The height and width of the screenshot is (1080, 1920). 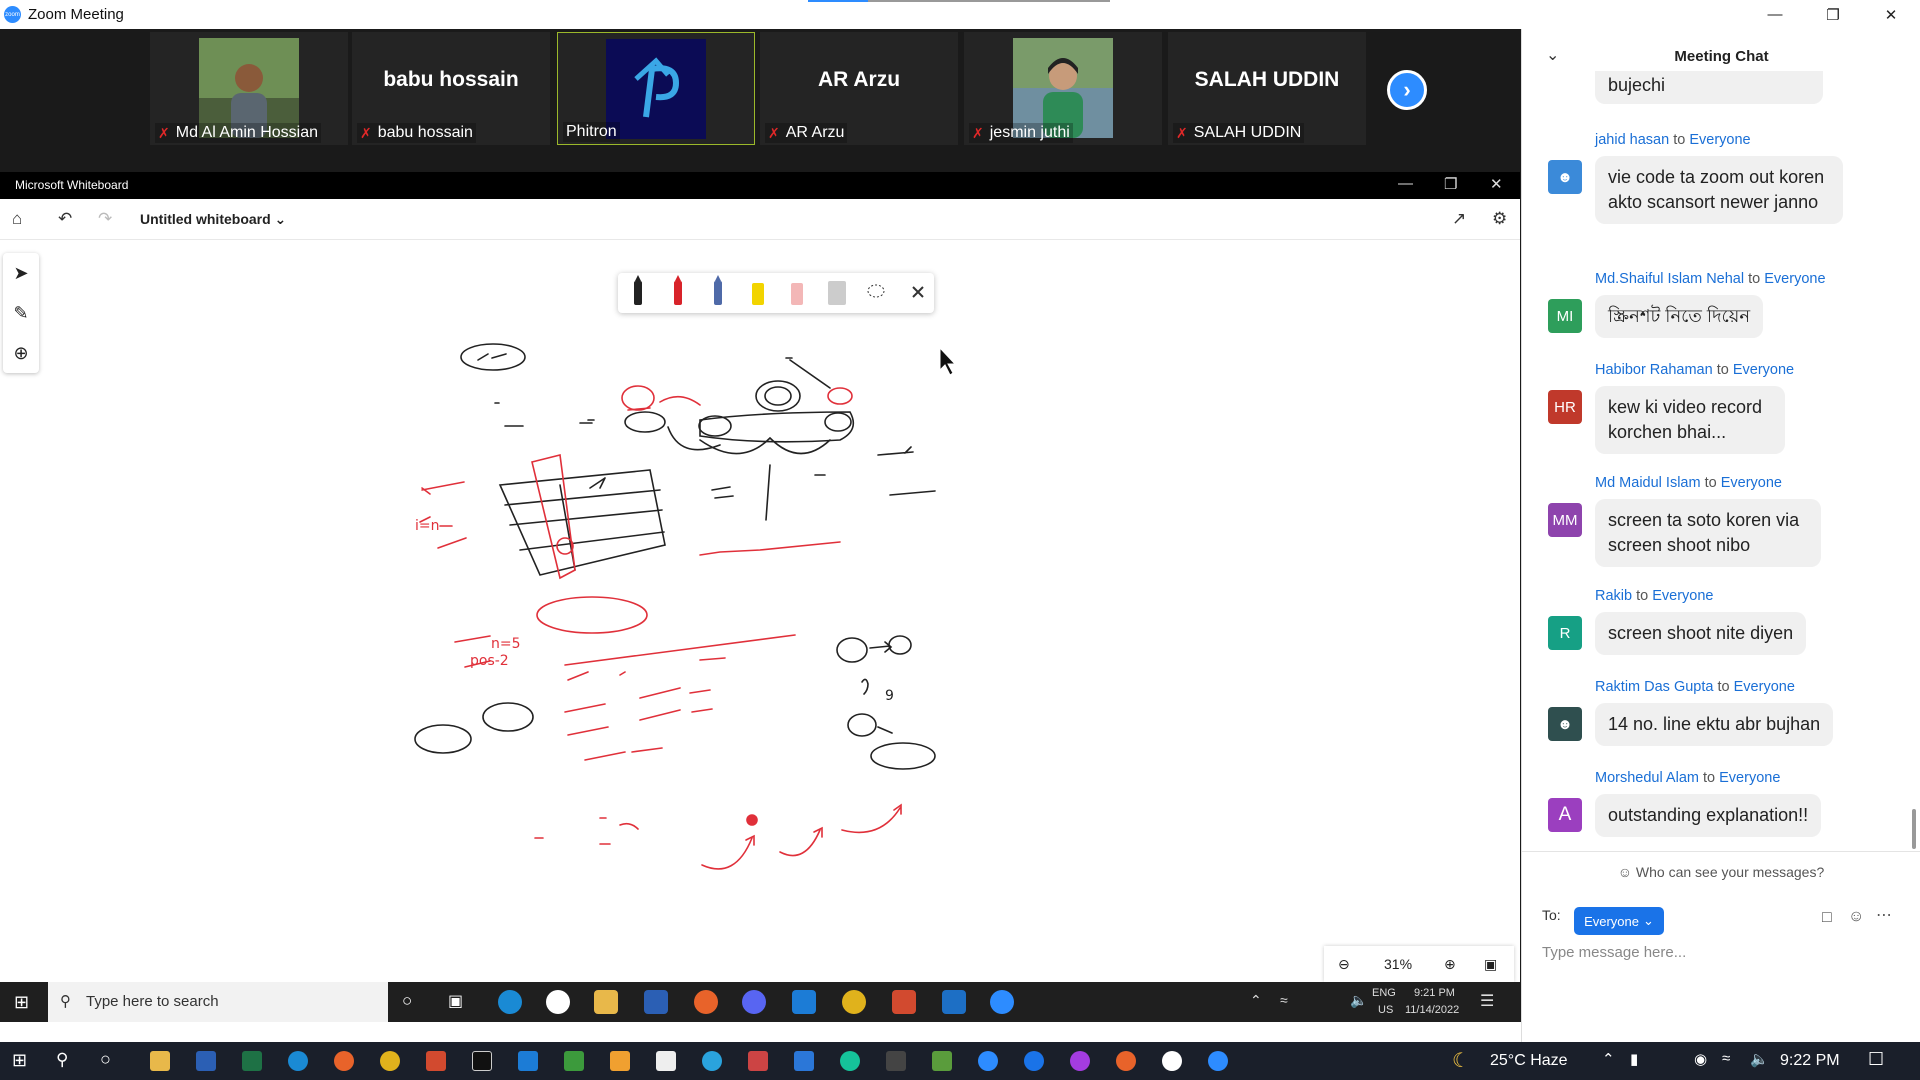 I want to click on participant-tile: SALAH UDDIN ✗ SALAH UDDIN, so click(x=1267, y=88).